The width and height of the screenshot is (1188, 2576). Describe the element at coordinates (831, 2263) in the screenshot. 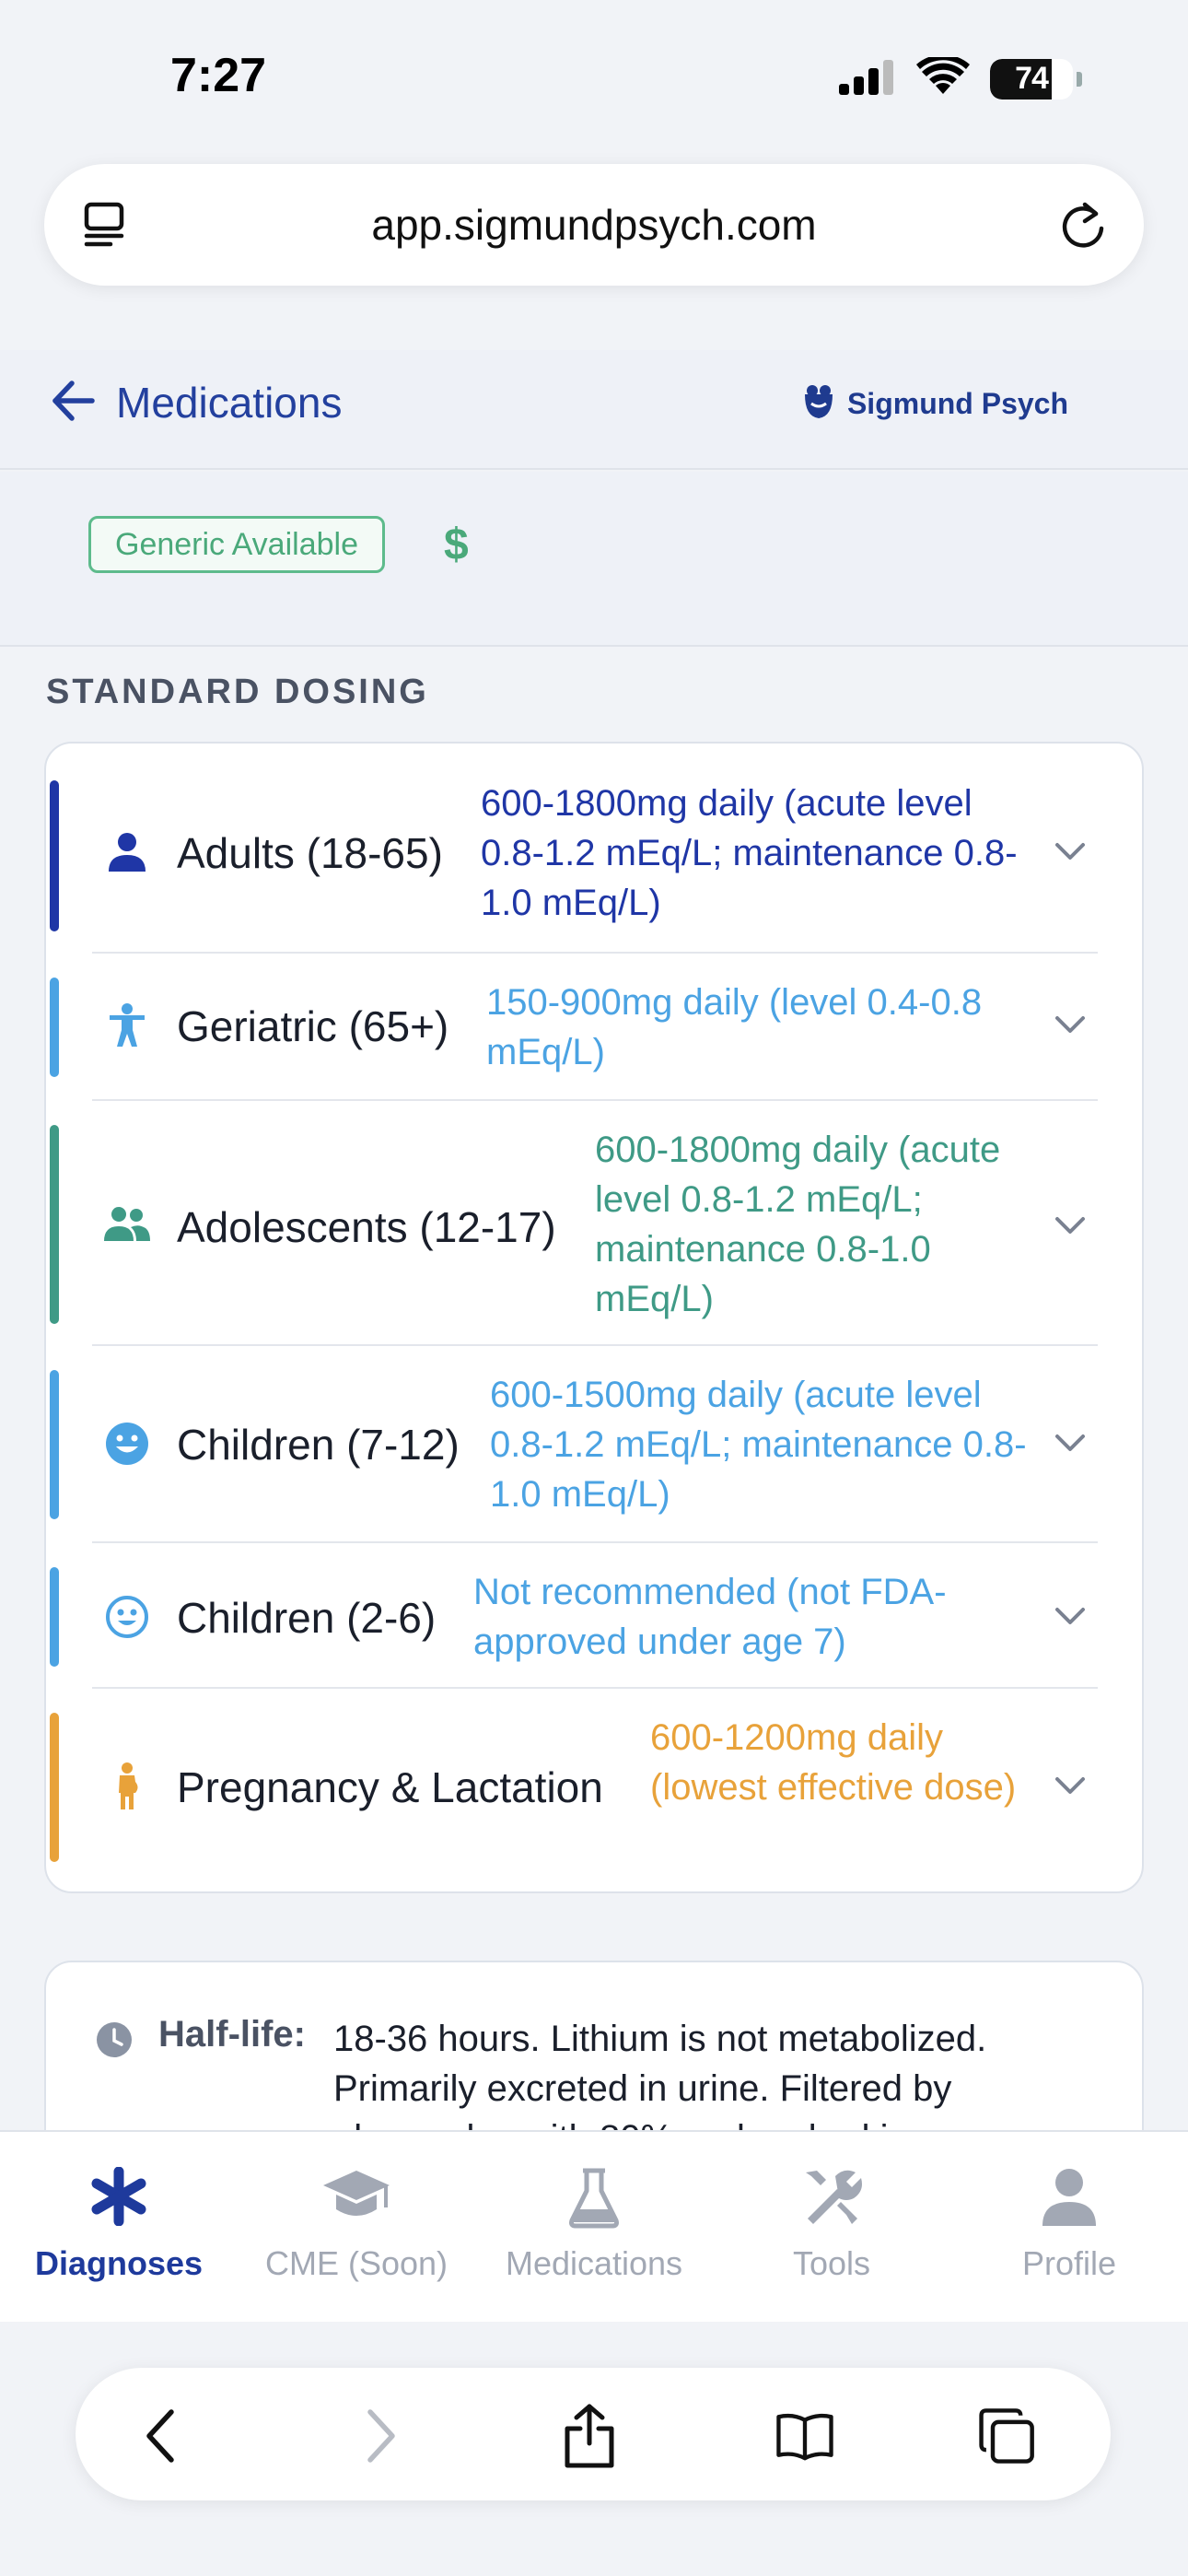

I see `tab-label: Tools` at that location.